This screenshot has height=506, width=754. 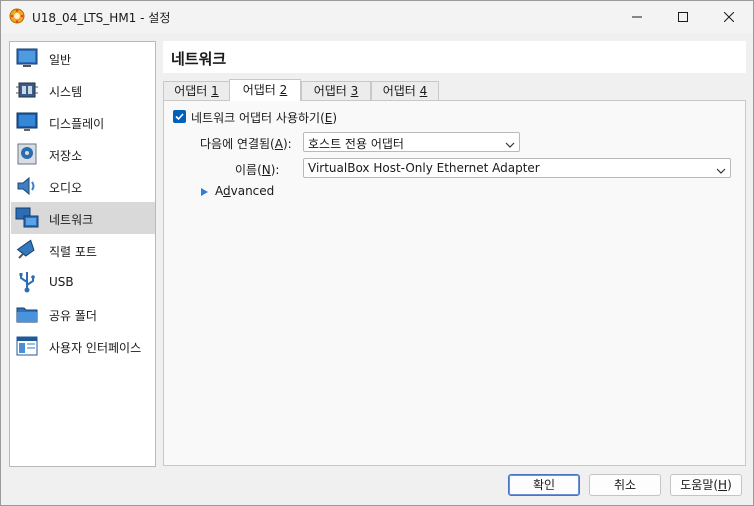 What do you see at coordinates (71, 220) in the screenshot?
I see `sidebar-item-label: 네트워크` at bounding box center [71, 220].